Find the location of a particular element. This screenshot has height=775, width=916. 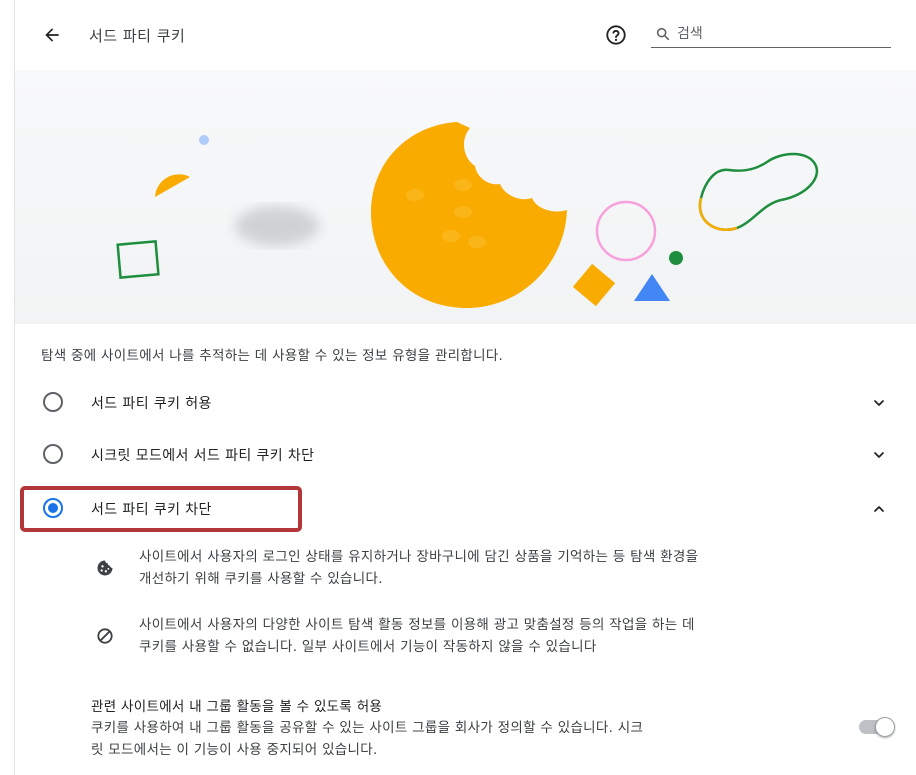

radio-button-allow is located at coordinates (53, 402).